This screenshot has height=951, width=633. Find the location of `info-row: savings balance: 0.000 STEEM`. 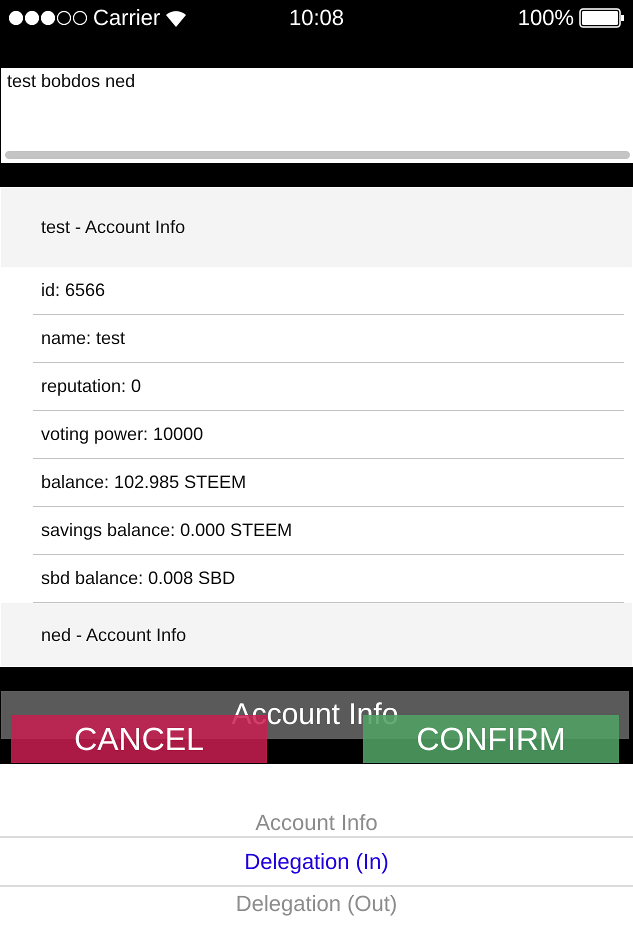

info-row: savings balance: 0.000 STEEM is located at coordinates (328, 531).